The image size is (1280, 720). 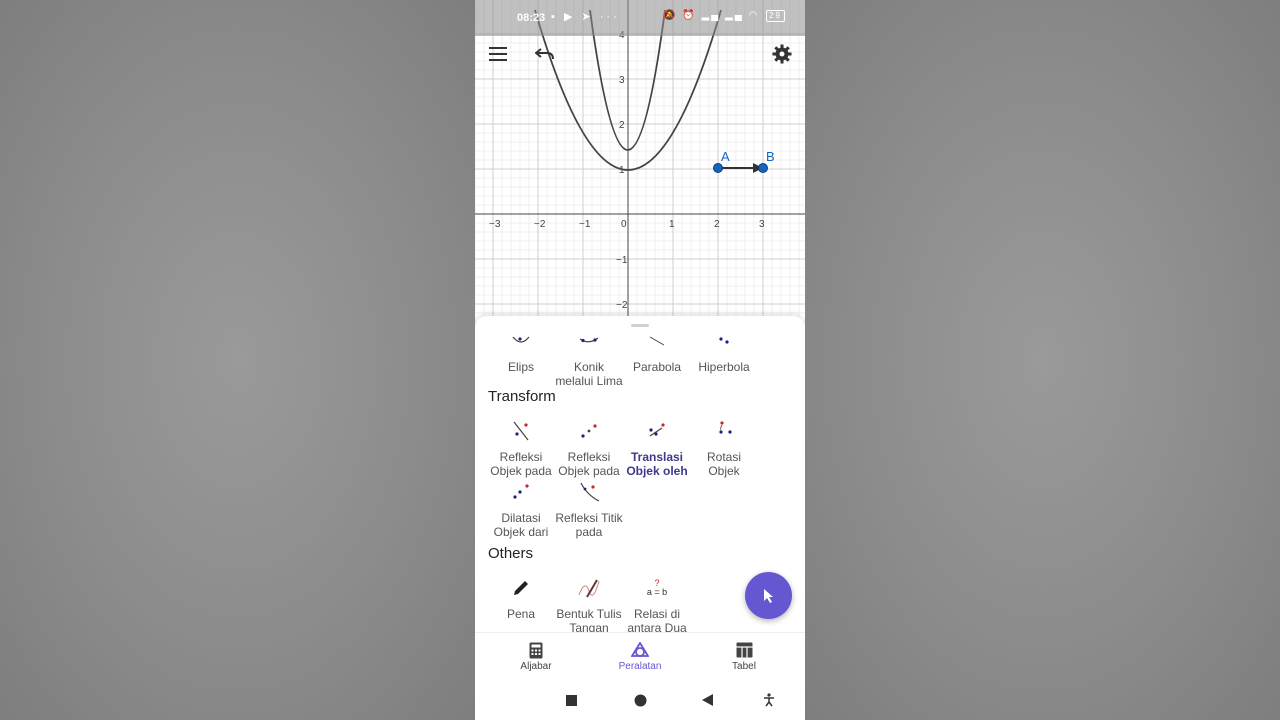 I want to click on bottom-navigation: Aljabar Peralatan Tabel, so click(x=640, y=656).